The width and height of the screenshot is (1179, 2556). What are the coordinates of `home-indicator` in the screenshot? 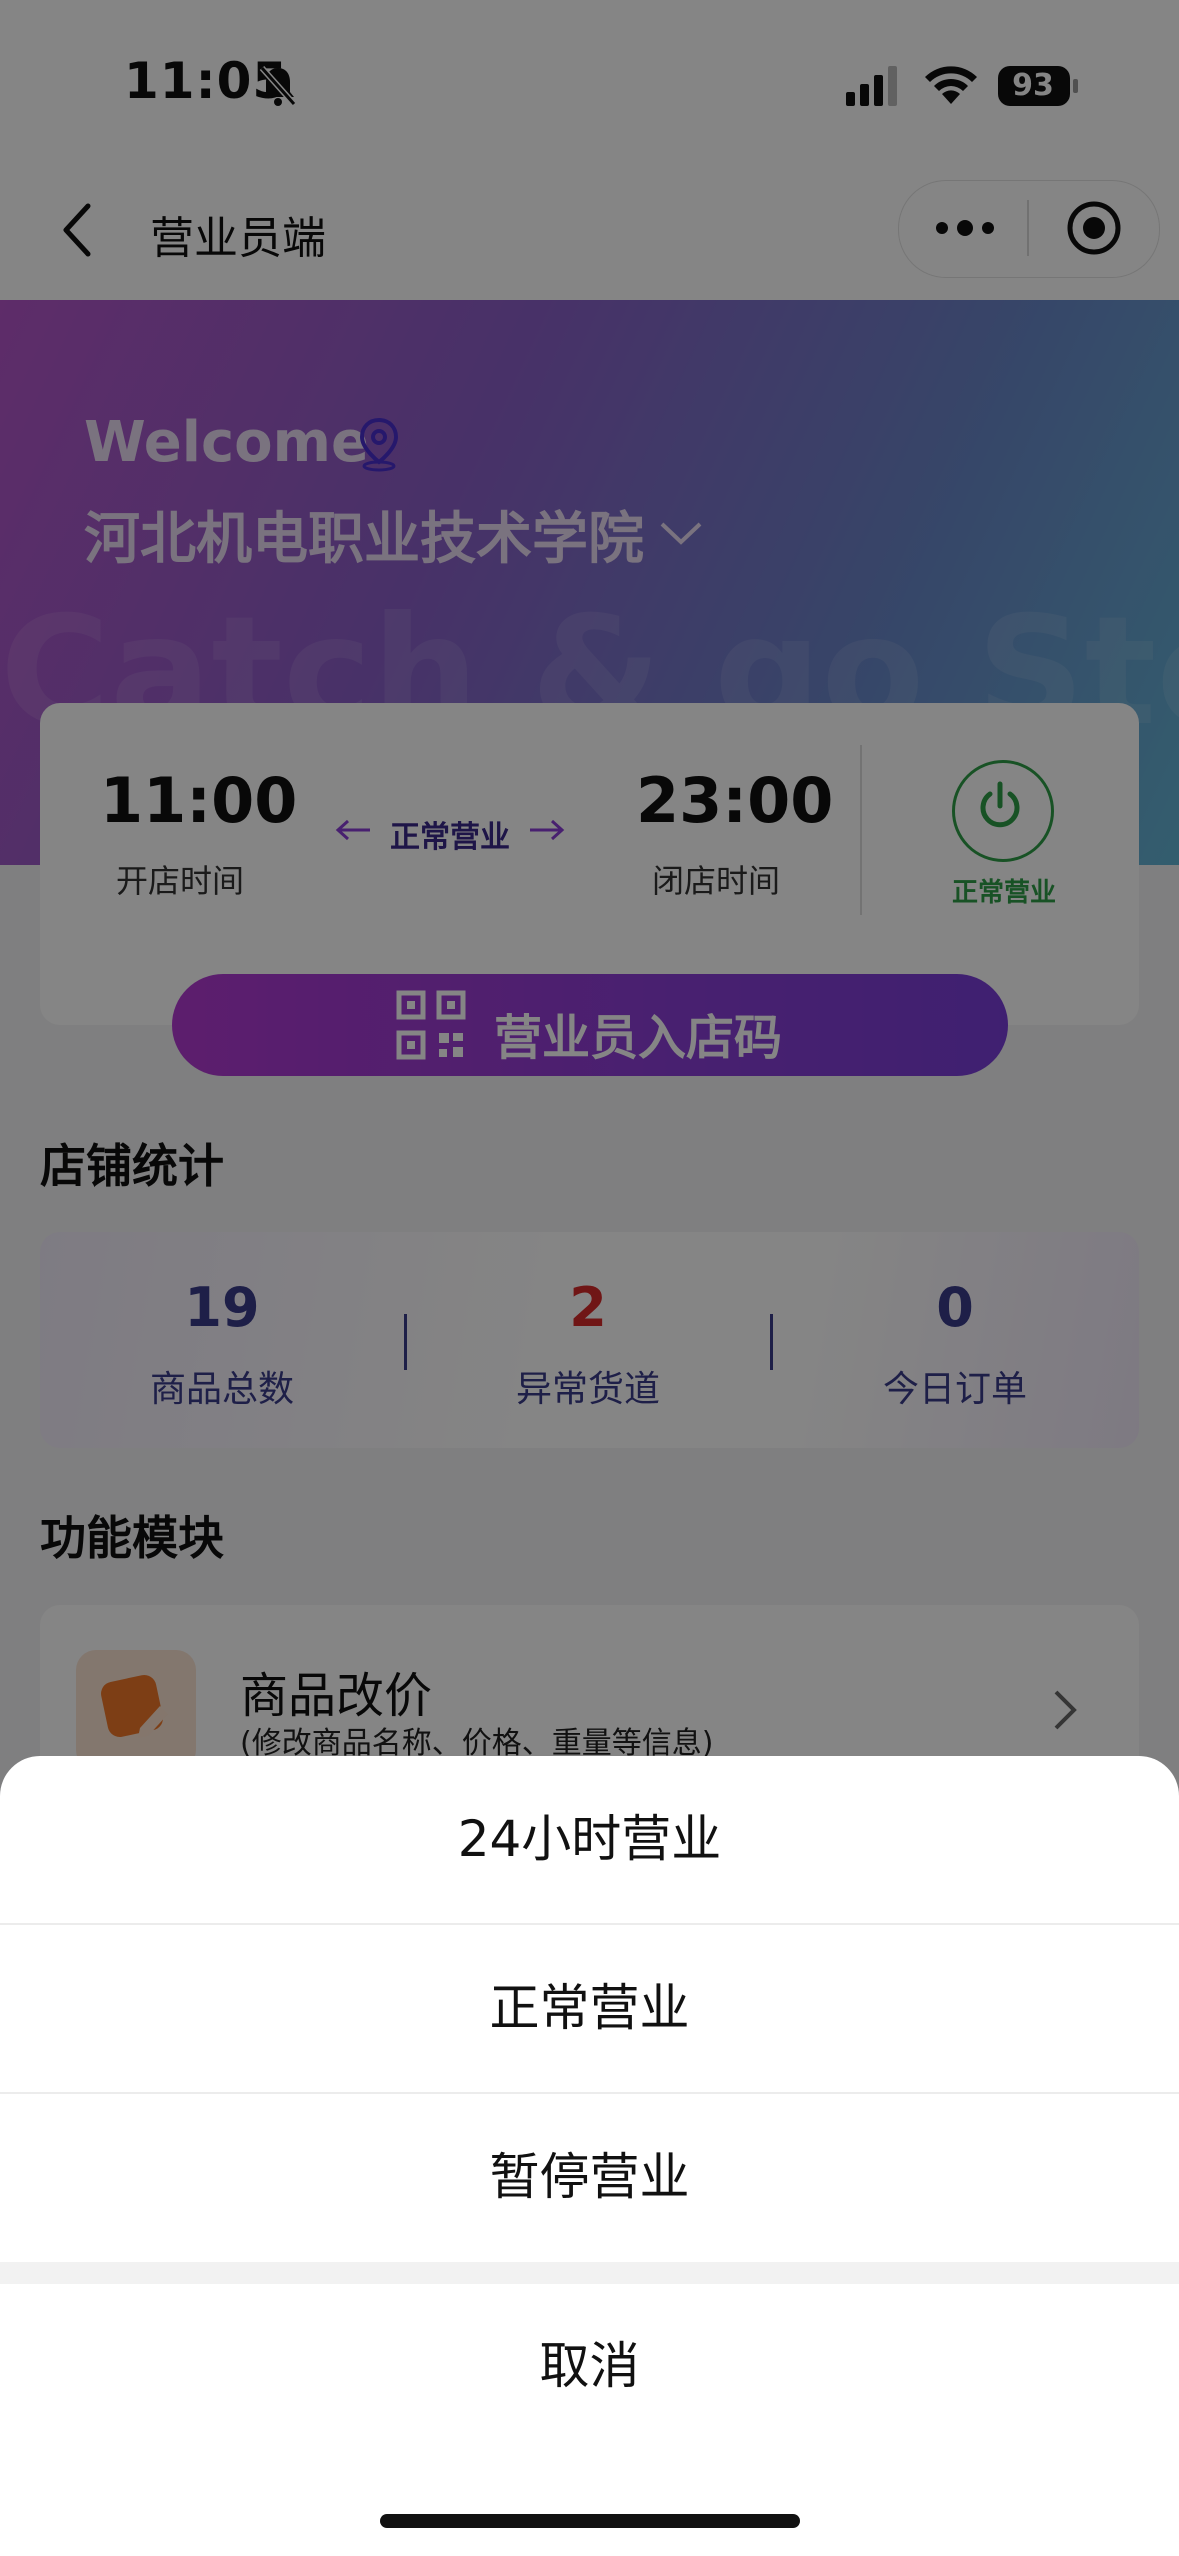 It's located at (590, 2521).